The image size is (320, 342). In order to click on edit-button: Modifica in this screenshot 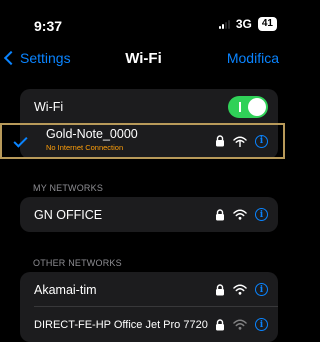, I will do `click(253, 58)`.